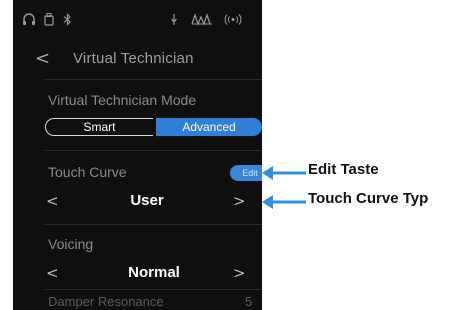  I want to click on mode-label: Virtual Technician Mode, so click(122, 100).